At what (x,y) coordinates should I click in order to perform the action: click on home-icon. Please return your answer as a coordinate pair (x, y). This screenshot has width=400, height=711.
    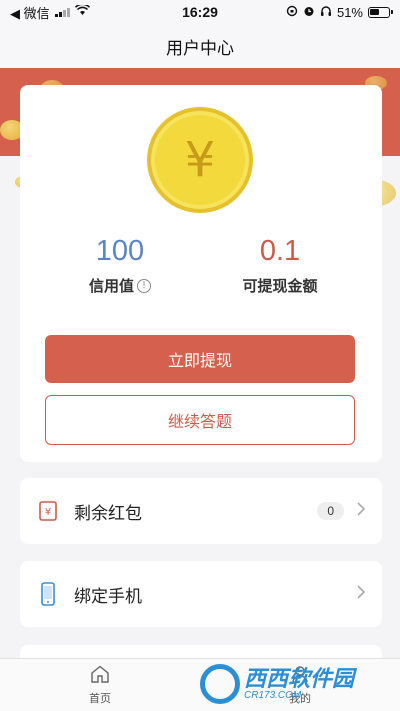
    Looking at the image, I should click on (100, 676).